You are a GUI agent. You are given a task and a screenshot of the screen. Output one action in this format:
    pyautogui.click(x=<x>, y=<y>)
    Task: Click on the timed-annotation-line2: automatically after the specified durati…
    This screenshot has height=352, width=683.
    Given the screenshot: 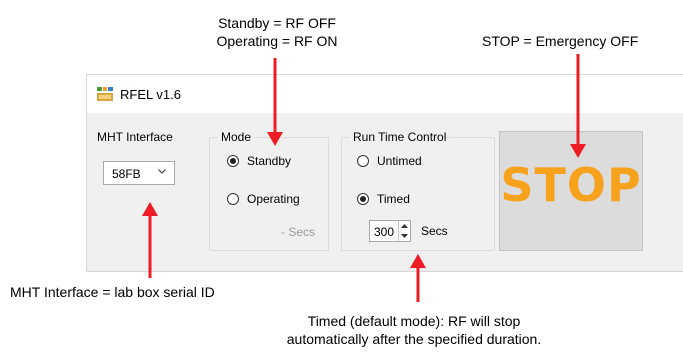 What is the action you would take?
    pyautogui.click(x=414, y=339)
    